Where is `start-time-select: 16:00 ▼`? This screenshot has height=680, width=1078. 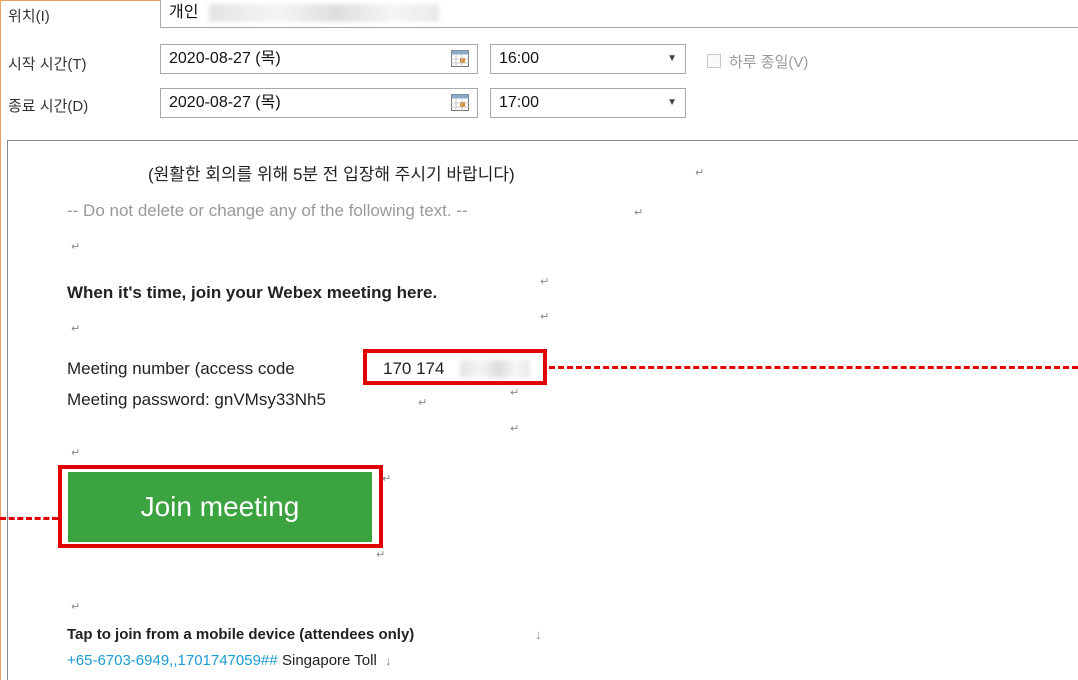 start-time-select: 16:00 ▼ is located at coordinates (588, 59).